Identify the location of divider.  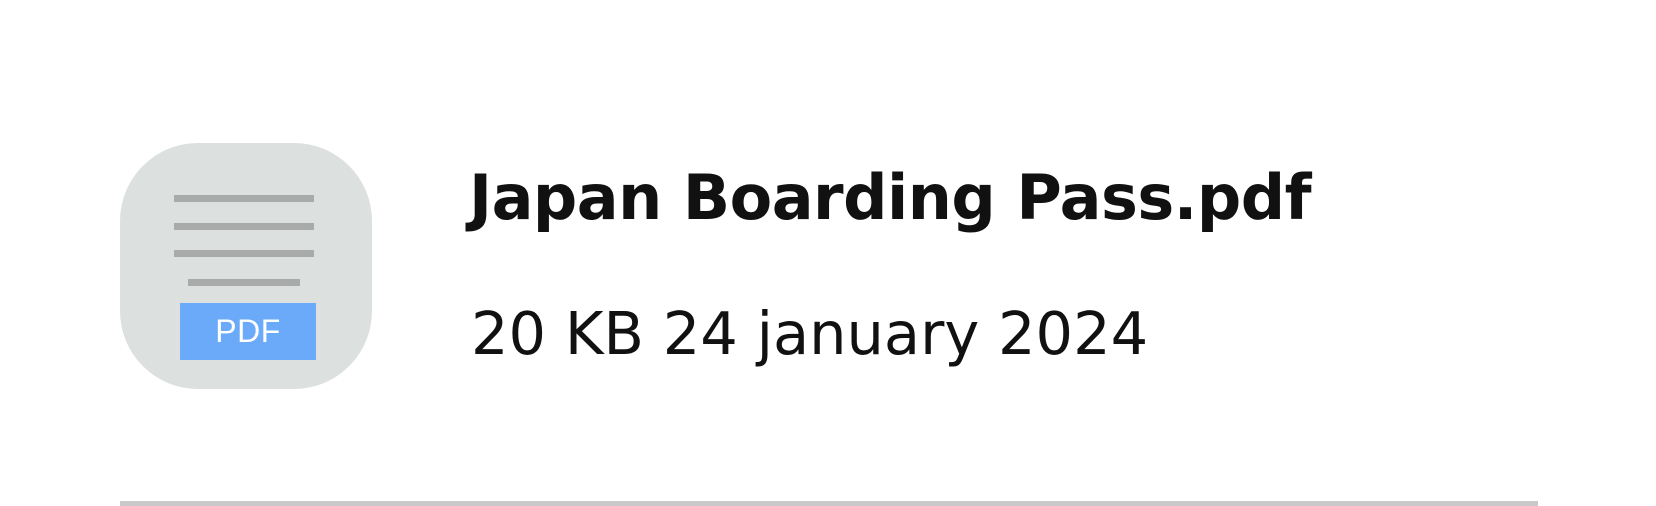
(829, 503).